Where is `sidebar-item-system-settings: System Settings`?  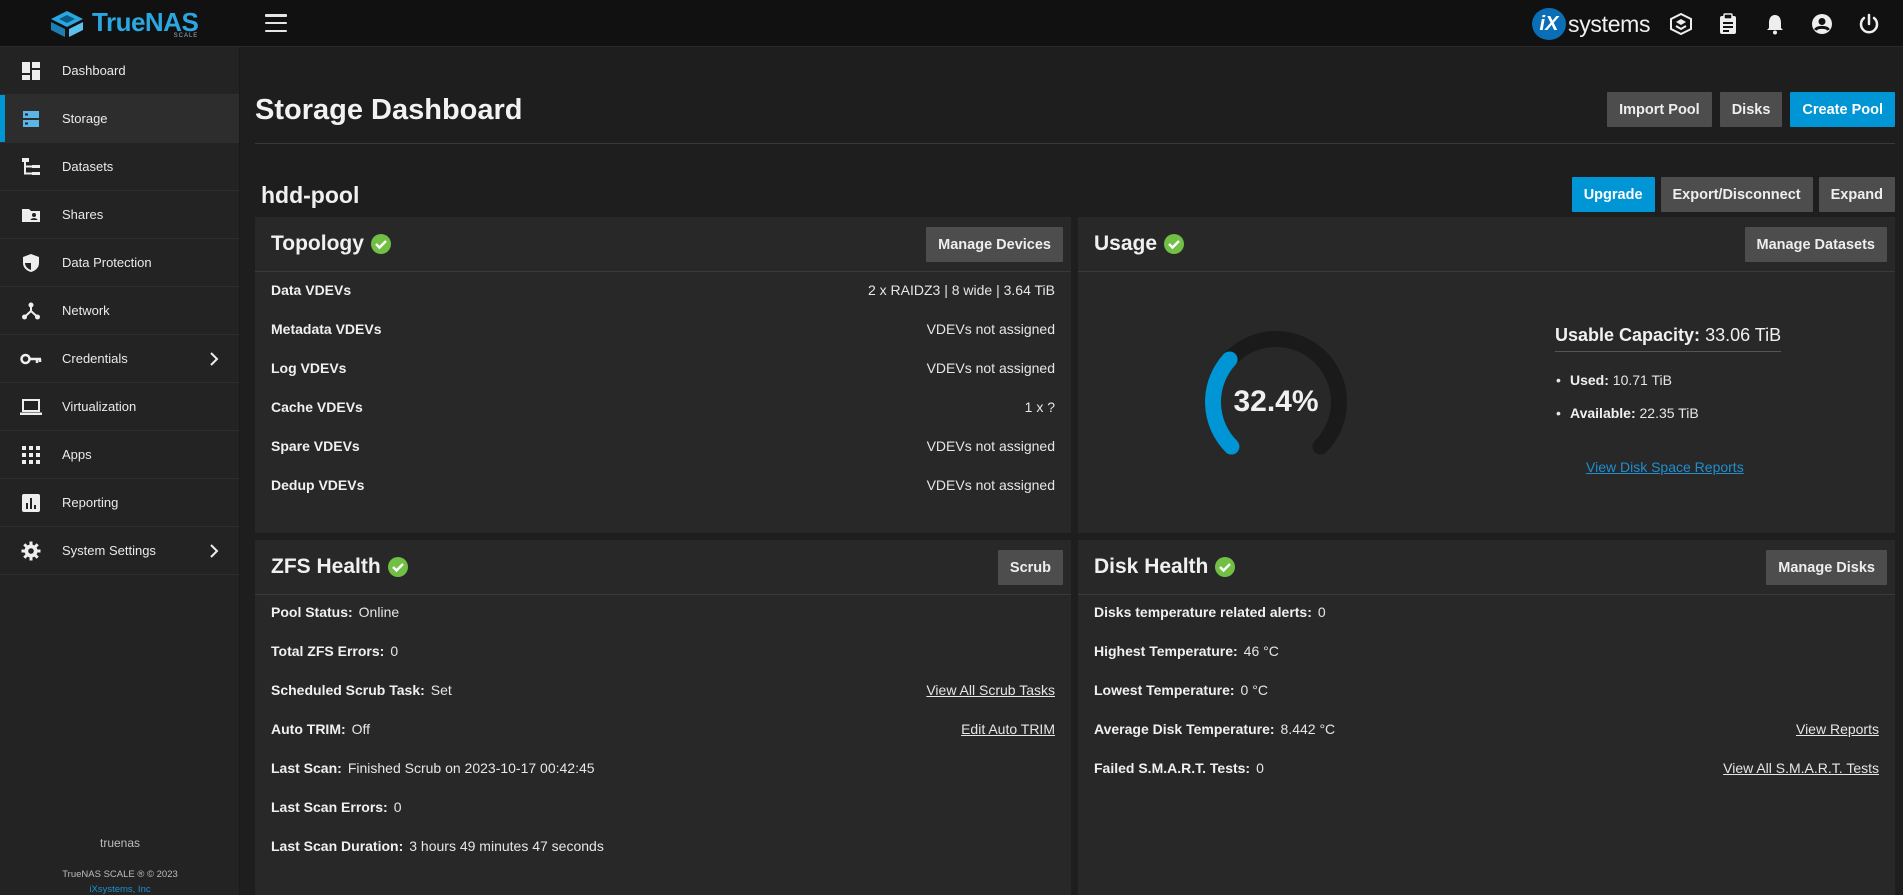 sidebar-item-system-settings: System Settings is located at coordinates (119, 551).